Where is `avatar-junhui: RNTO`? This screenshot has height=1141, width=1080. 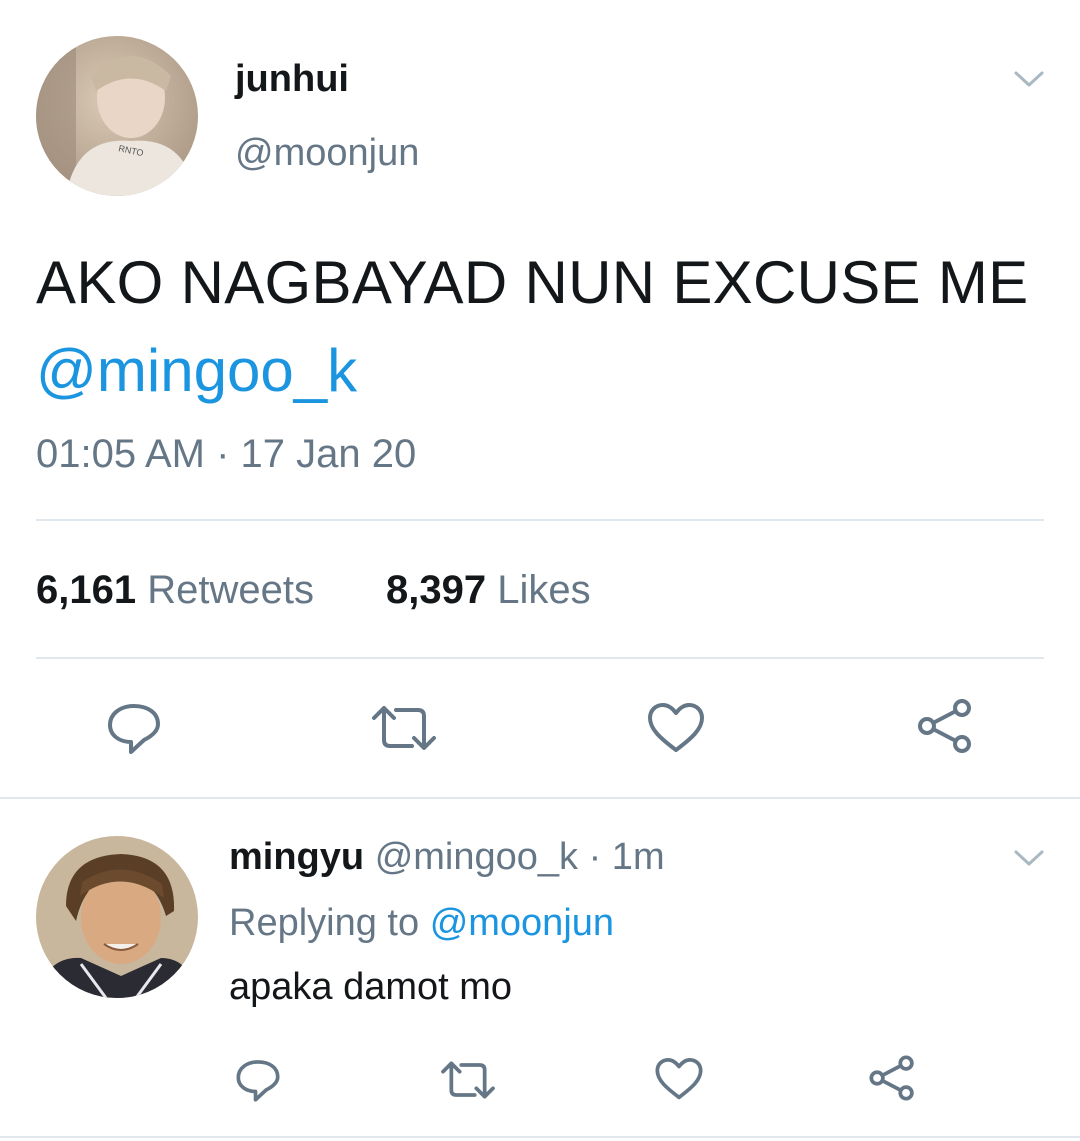 avatar-junhui: RNTO is located at coordinates (117, 116).